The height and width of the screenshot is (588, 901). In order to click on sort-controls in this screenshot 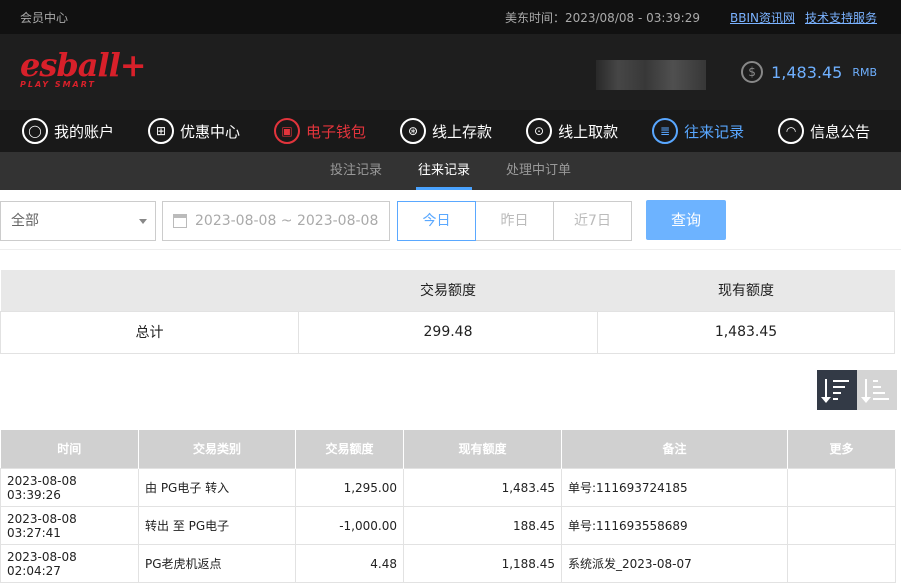, I will do `click(450, 392)`.